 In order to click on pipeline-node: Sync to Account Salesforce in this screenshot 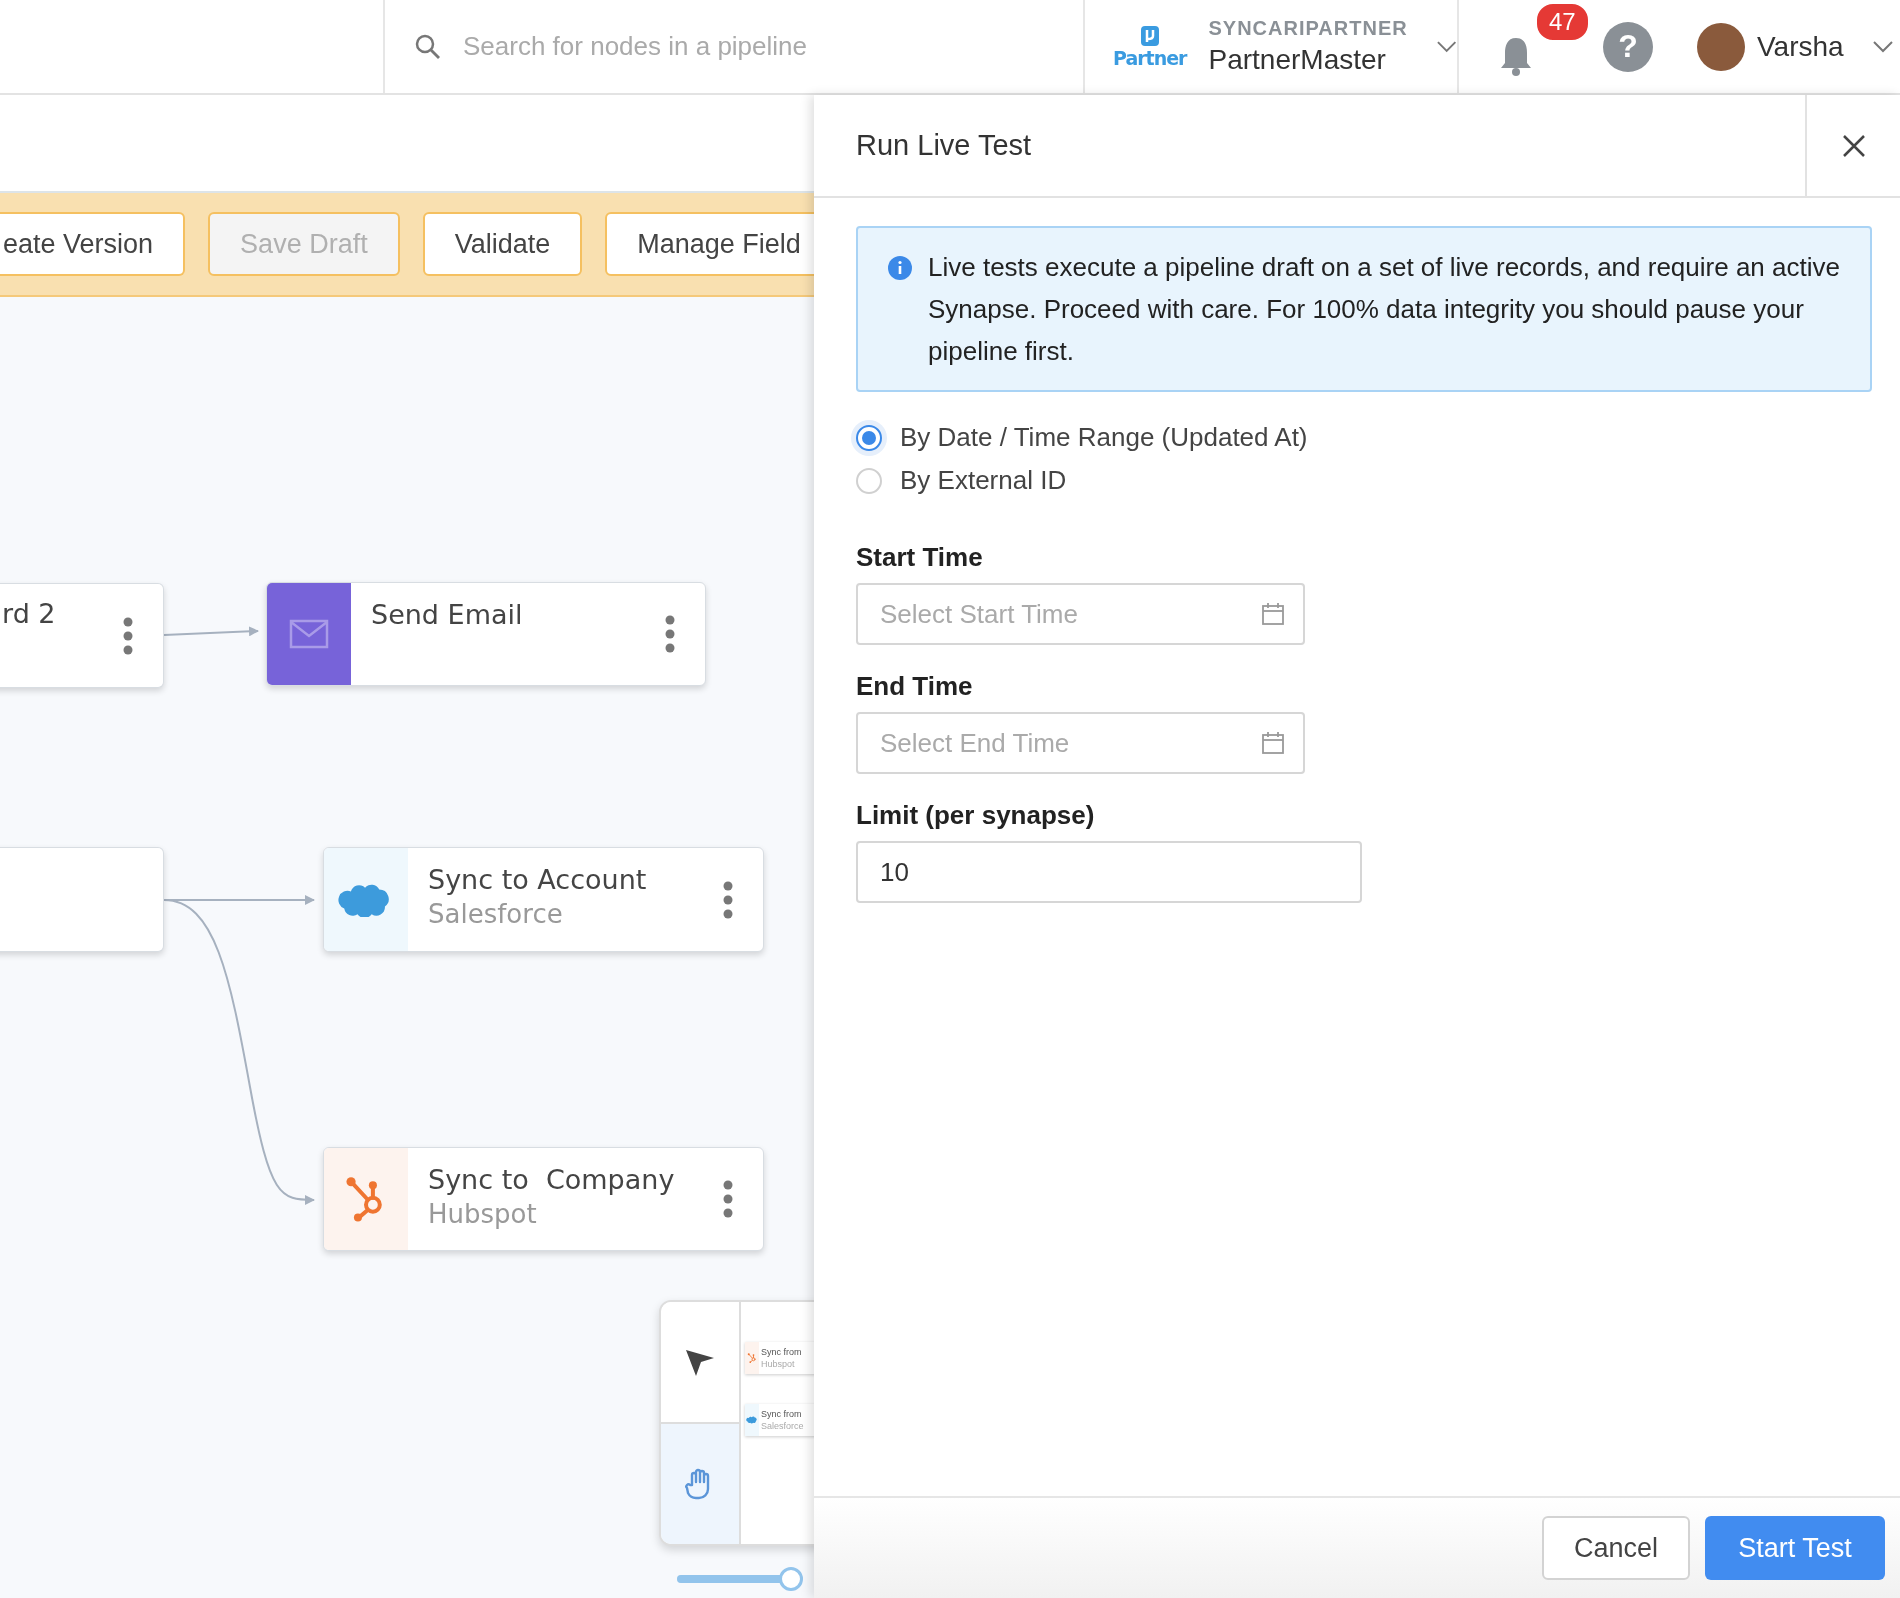, I will do `click(543, 899)`.